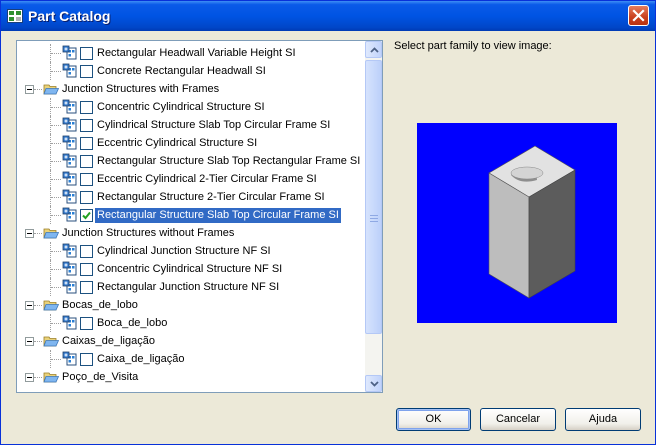  Describe the element at coordinates (196, 53) in the screenshot. I see `tree-part-label: Rectangular Headwall Variable Height SI` at that location.